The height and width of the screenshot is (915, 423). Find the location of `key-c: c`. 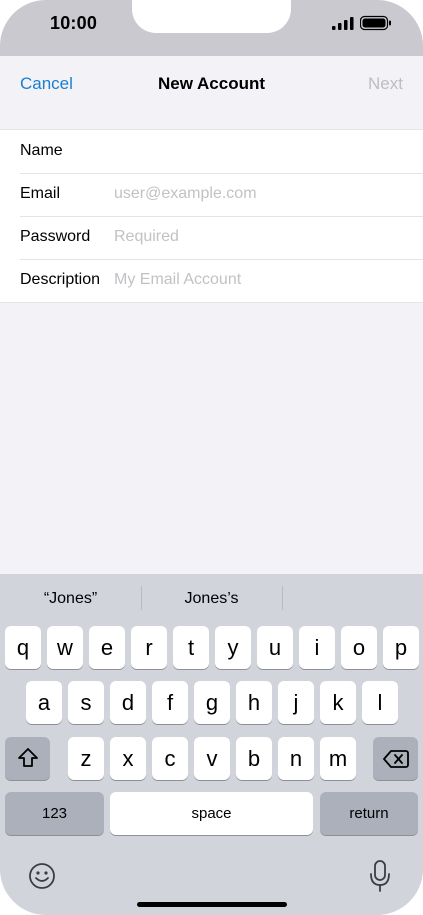

key-c: c is located at coordinates (170, 758).